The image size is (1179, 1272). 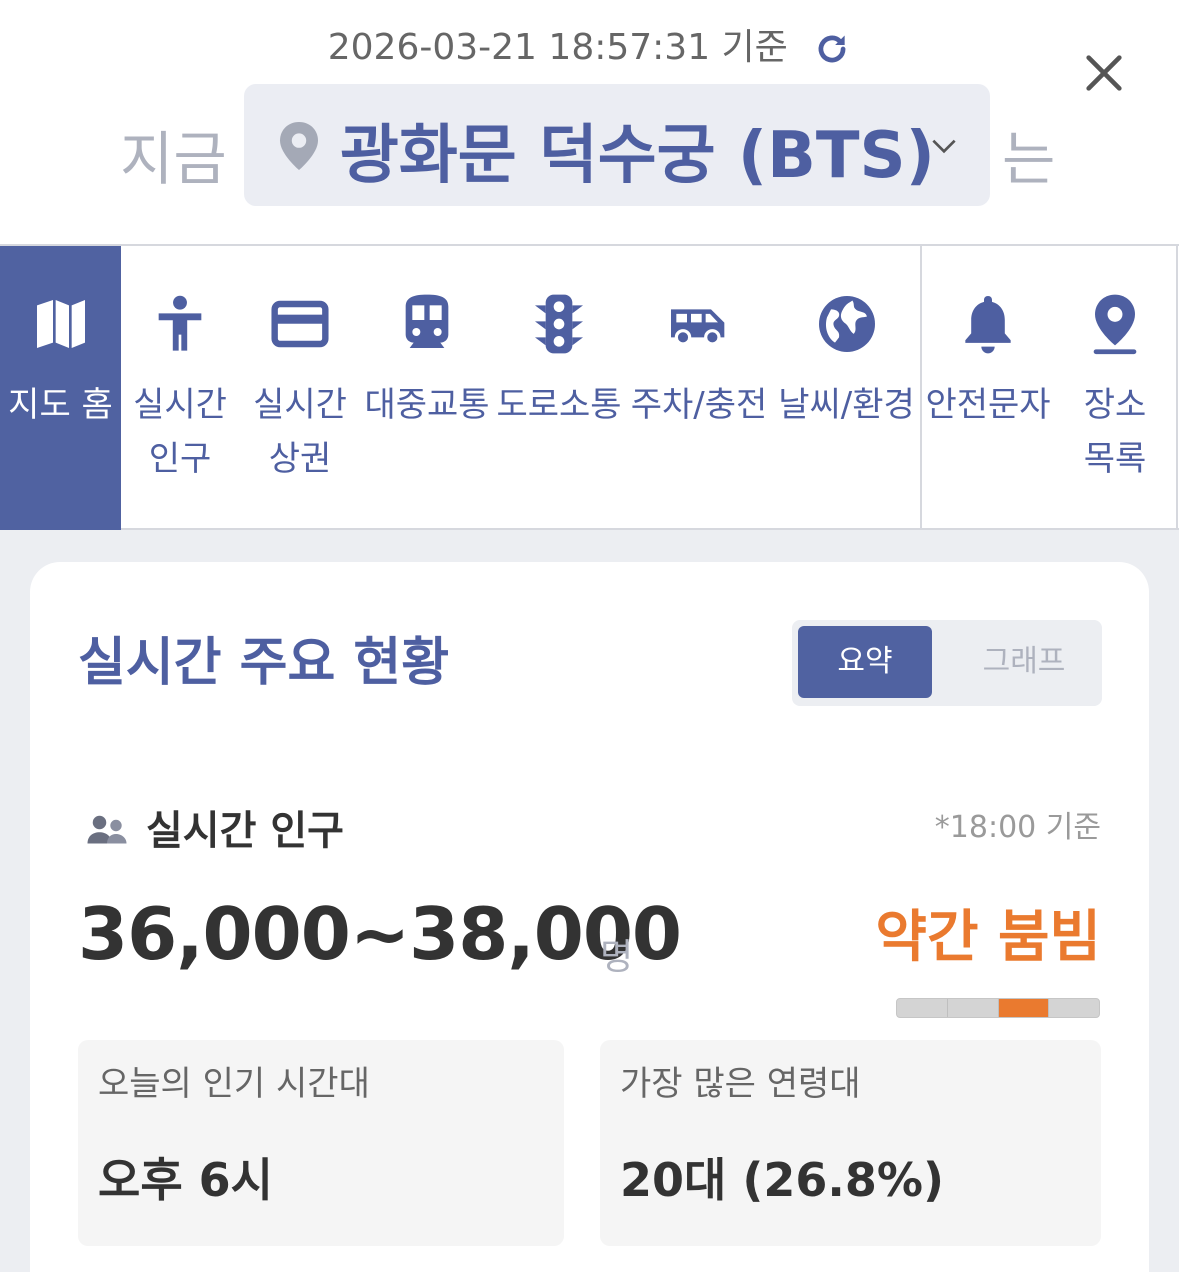 I want to click on bell-icon, so click(x=988, y=325).